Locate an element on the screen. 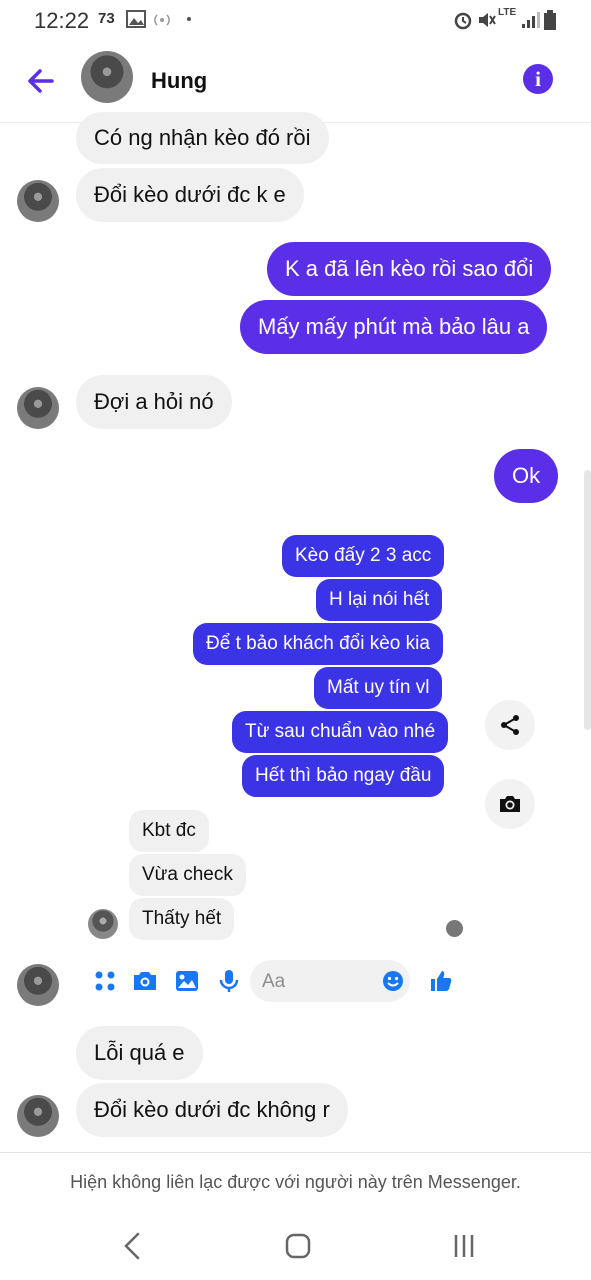 The width and height of the screenshot is (591, 1280). quoted-message: Để t bảo khách đổi kèo kia is located at coordinates (318, 644).